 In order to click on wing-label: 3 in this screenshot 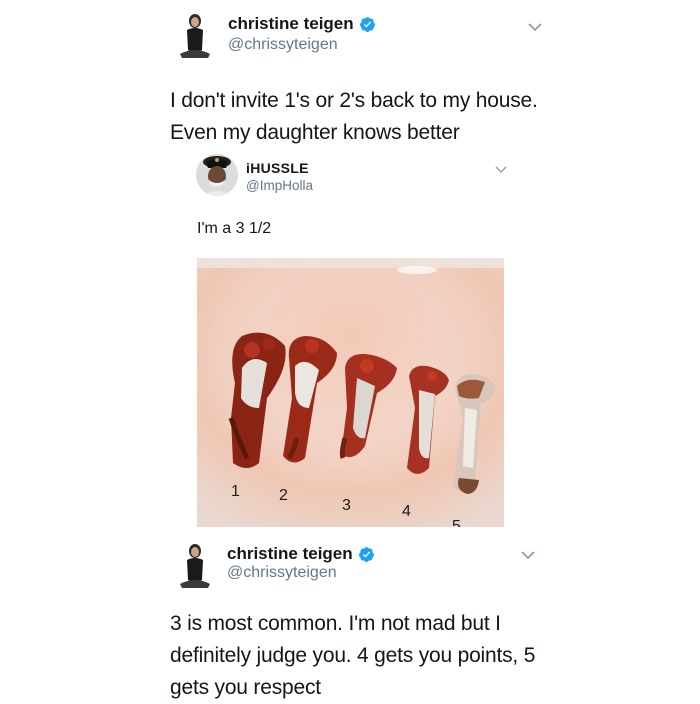, I will do `click(346, 505)`.